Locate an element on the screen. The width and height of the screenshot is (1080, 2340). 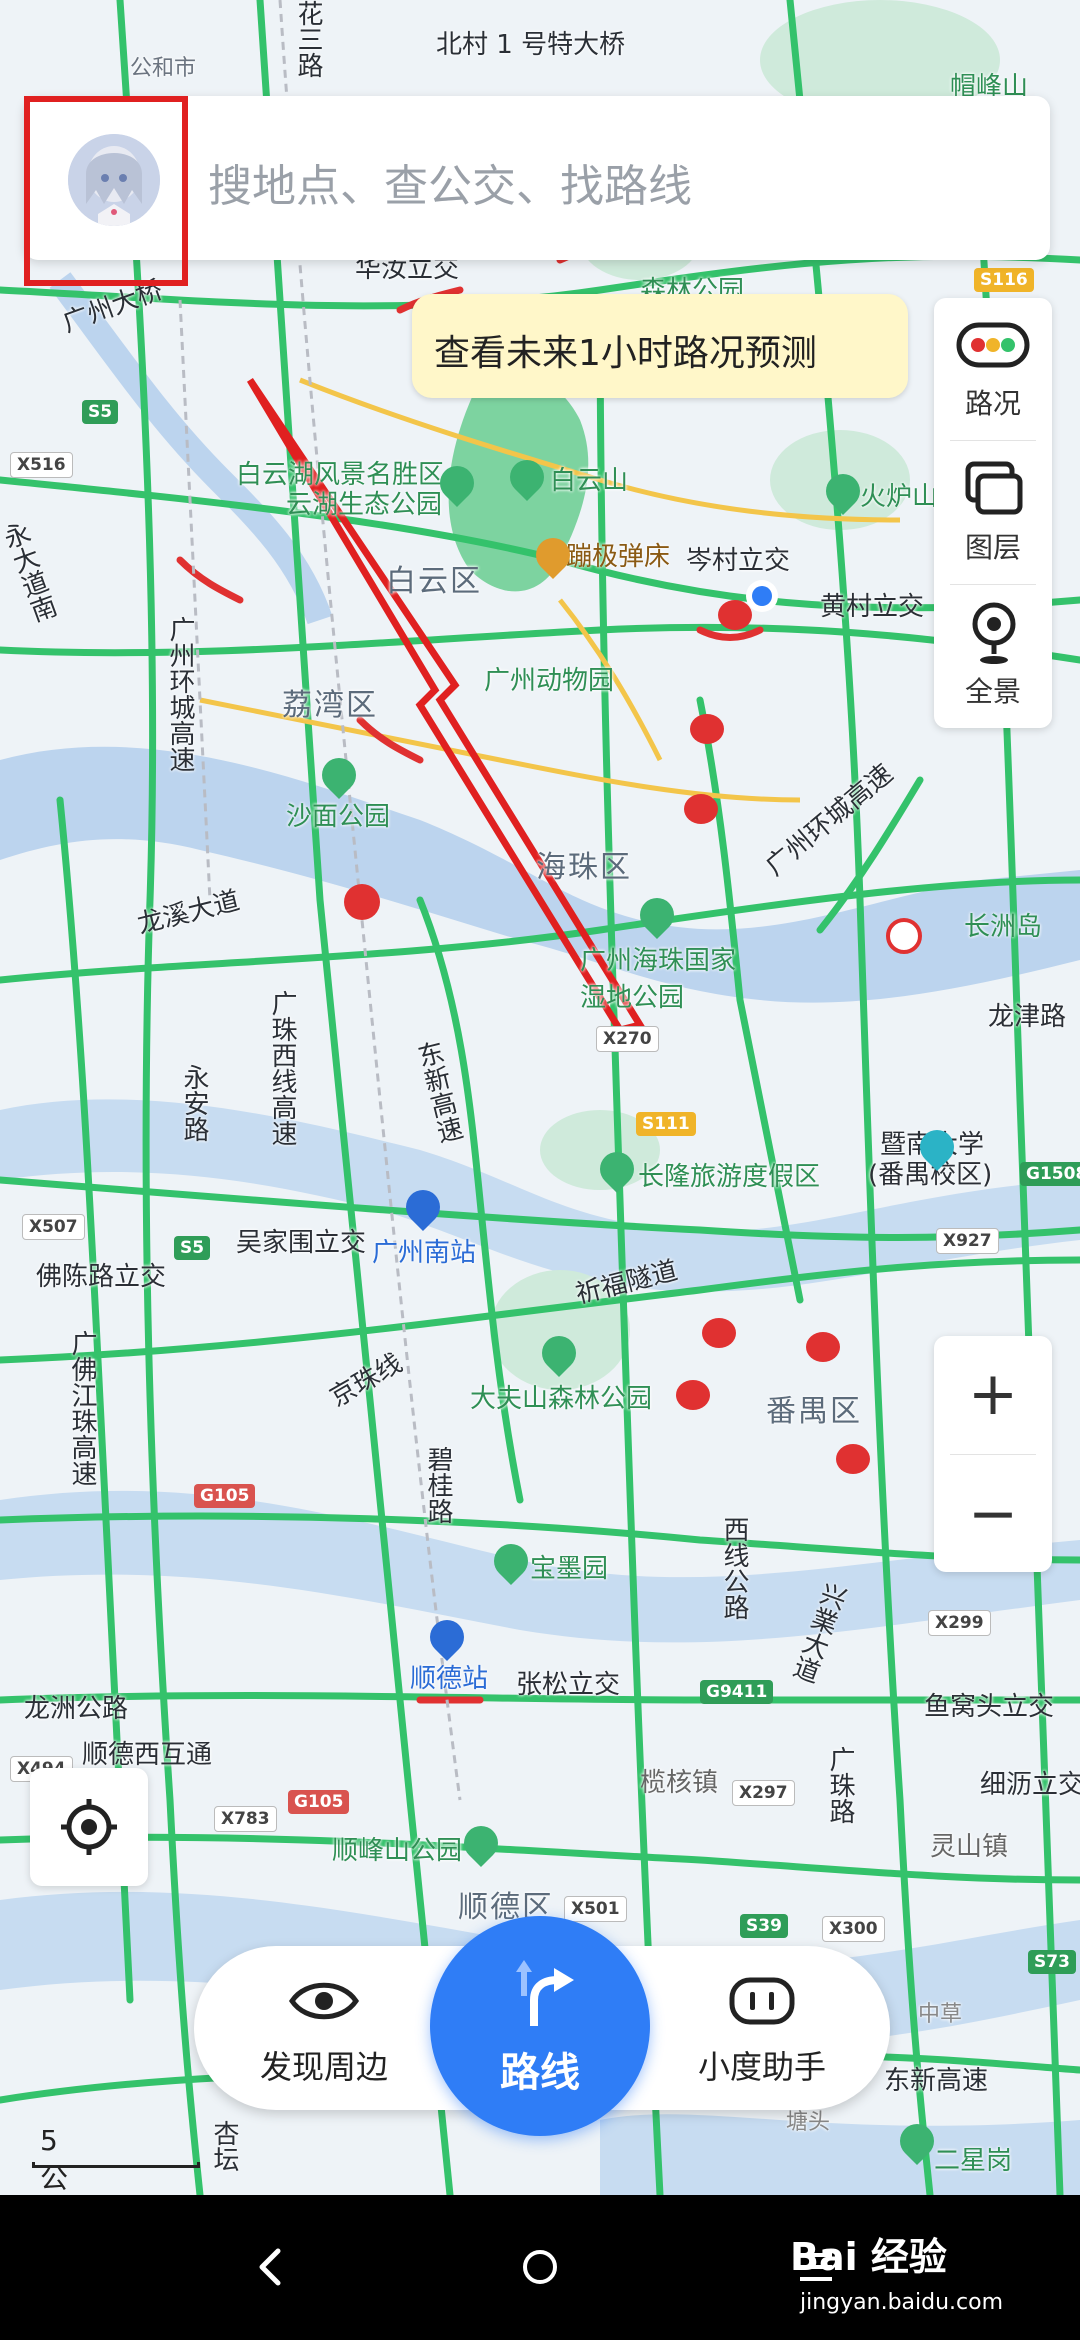
road-shield: X783 is located at coordinates (245, 1819).